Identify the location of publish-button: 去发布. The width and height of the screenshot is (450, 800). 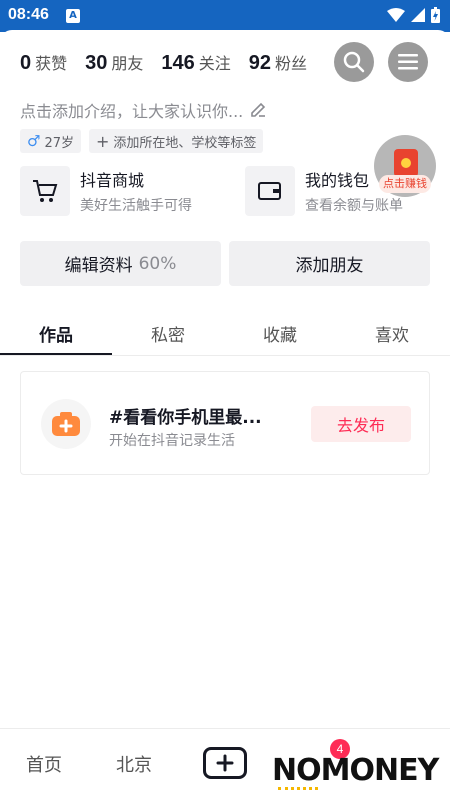
(361, 424).